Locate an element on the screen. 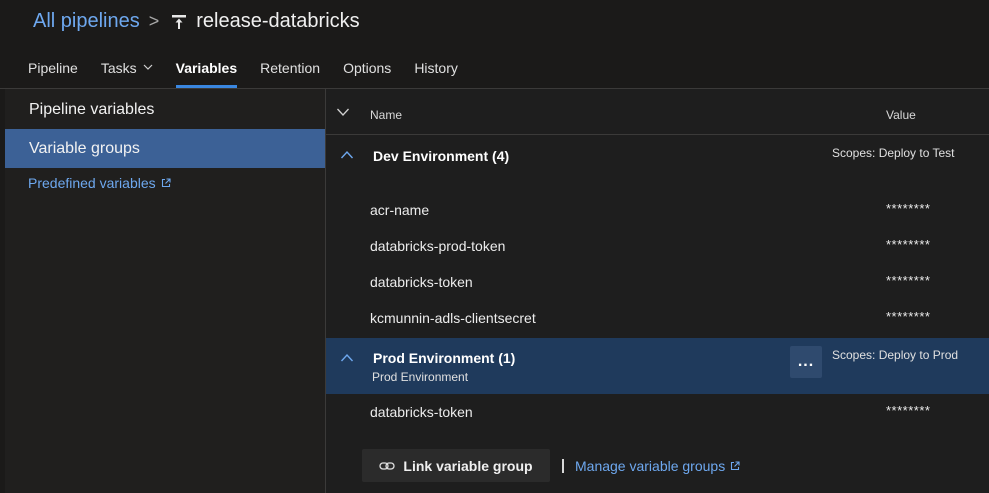  variable-name: databricks-prod-token is located at coordinates (438, 246).